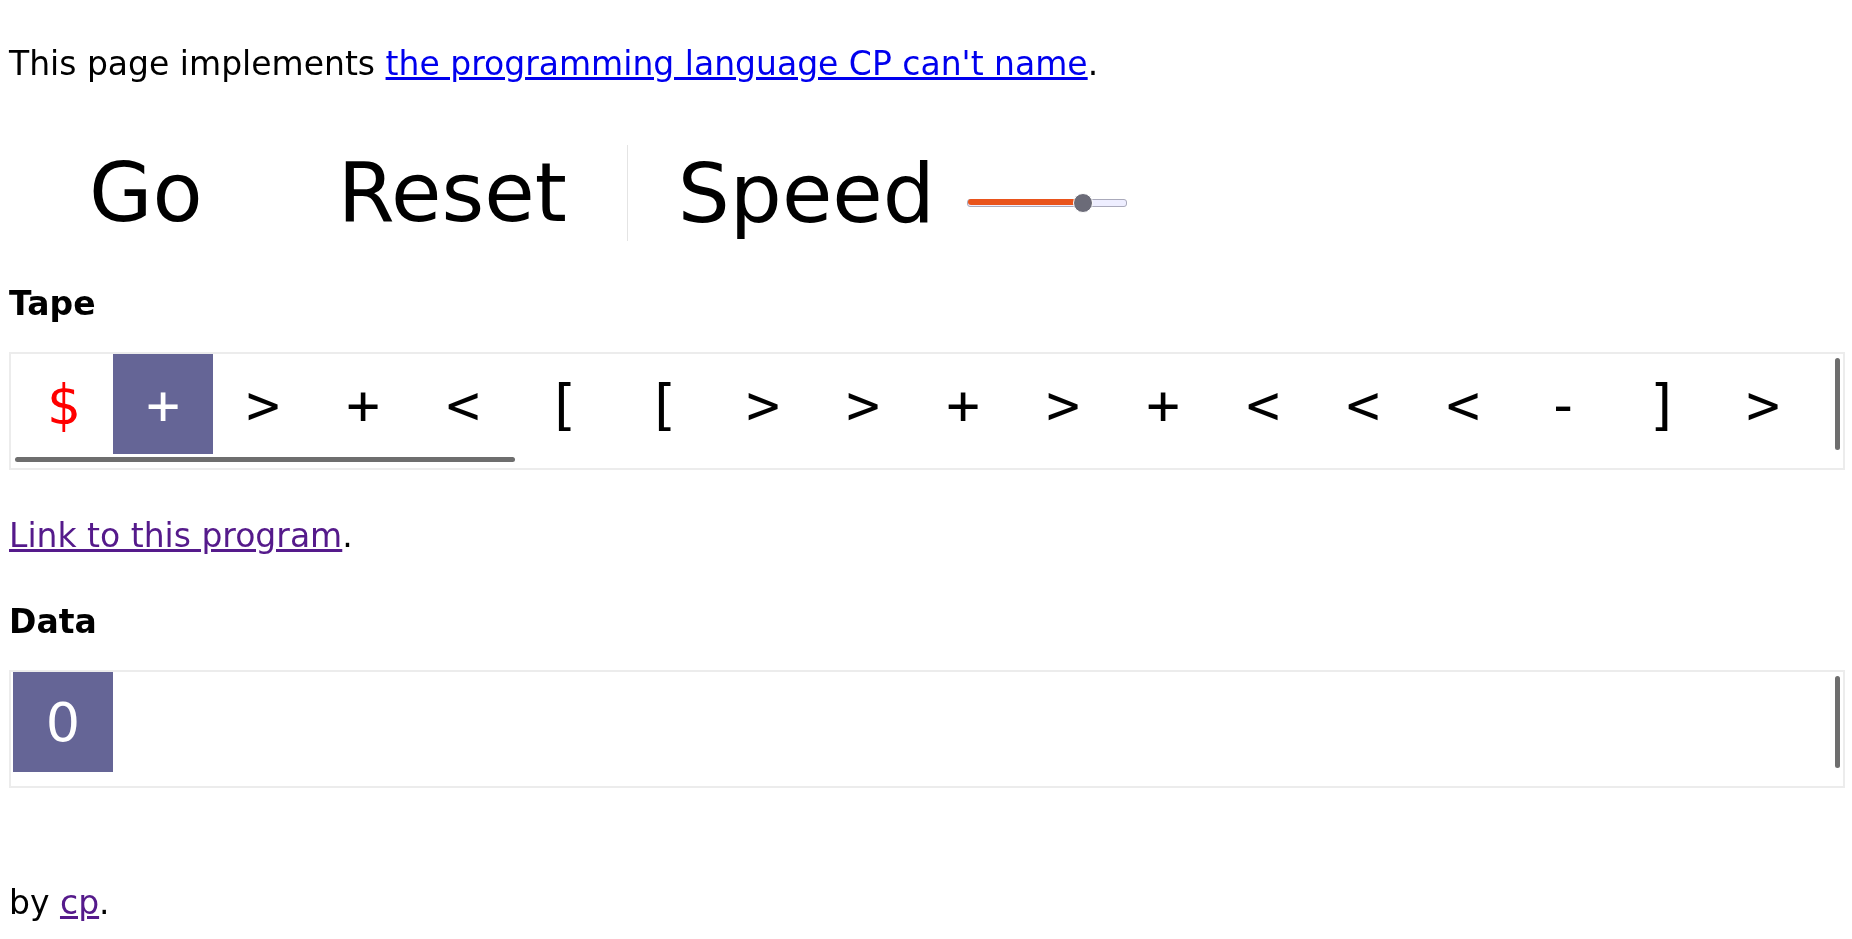 The image size is (1852, 939). What do you see at coordinates (736, 63) in the screenshot?
I see `language-link: the programming language CP can't name` at bounding box center [736, 63].